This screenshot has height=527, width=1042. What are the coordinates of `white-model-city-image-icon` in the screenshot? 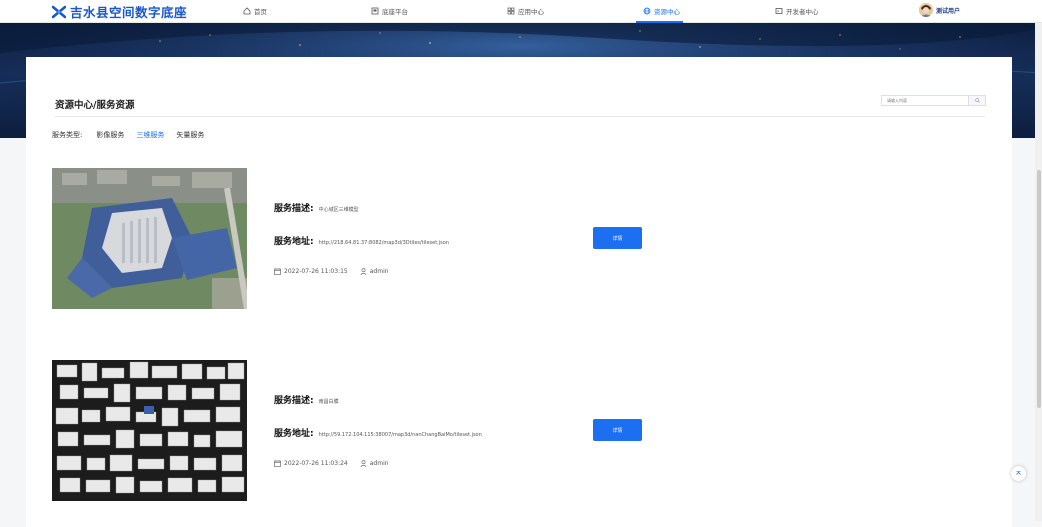 It's located at (149, 430).